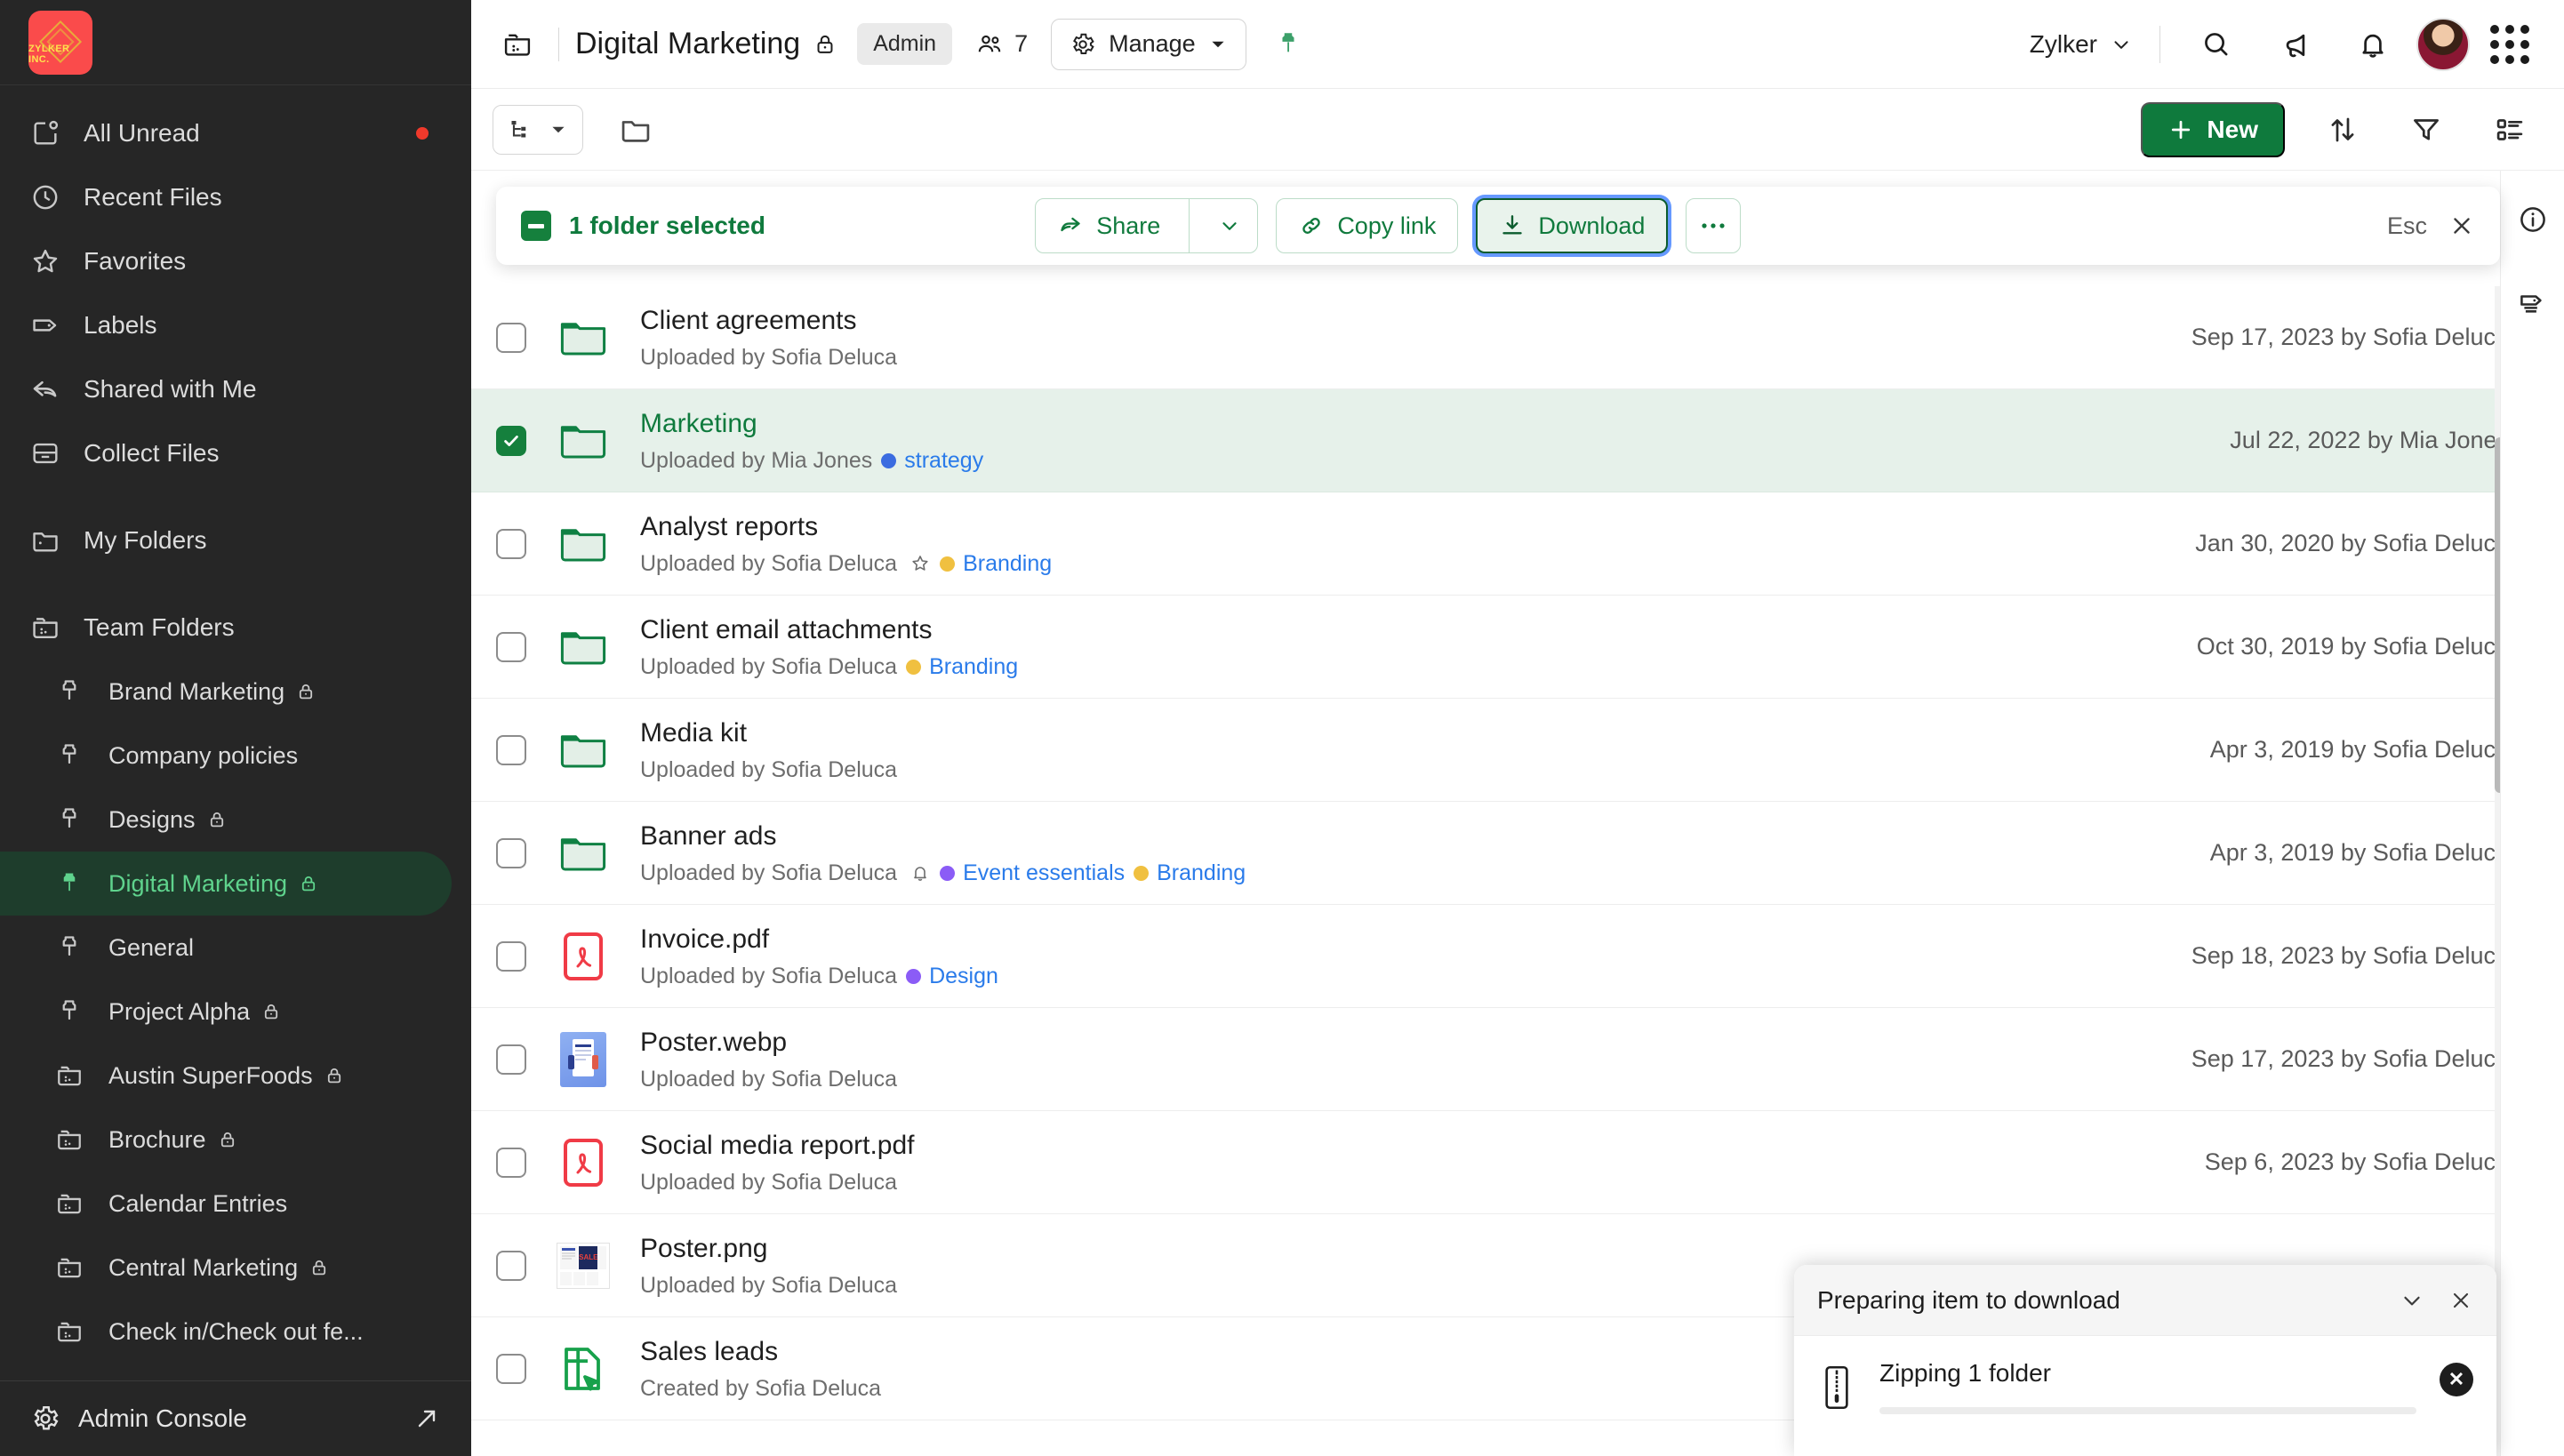 This screenshot has width=2564, height=1456. Describe the element at coordinates (846, 527) in the screenshot. I see `file-name: Analyst reports` at that location.